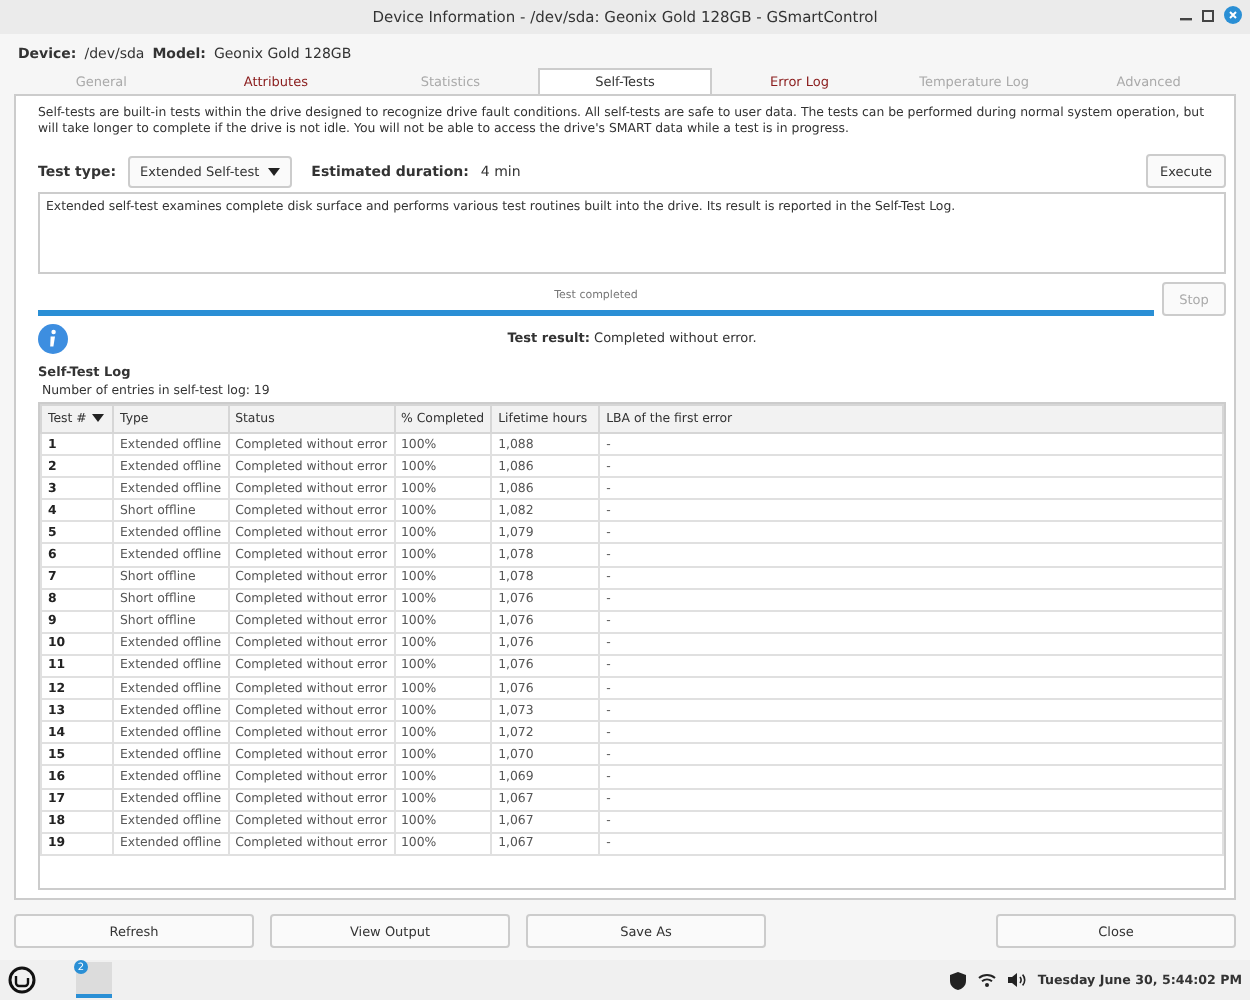 The image size is (1250, 1000). Describe the element at coordinates (1233, 15) in the screenshot. I see `close-icon` at that location.